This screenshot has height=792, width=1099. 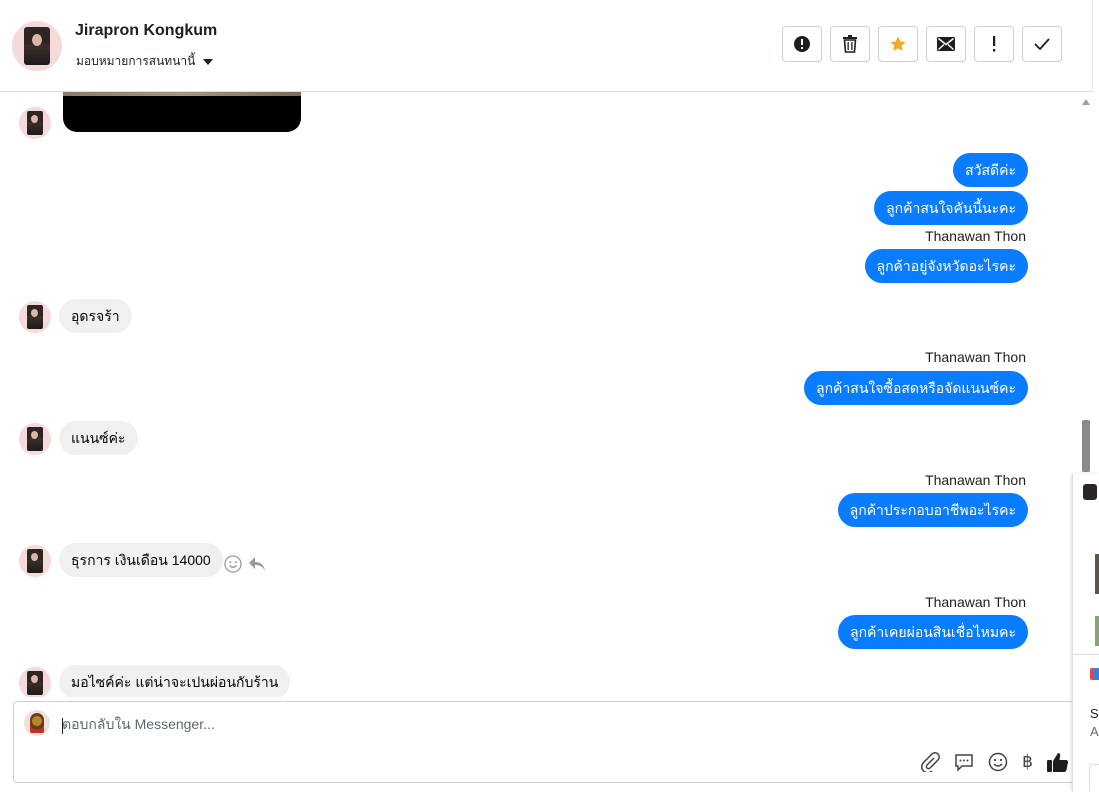 I want to click on alert-icon, so click(x=802, y=44).